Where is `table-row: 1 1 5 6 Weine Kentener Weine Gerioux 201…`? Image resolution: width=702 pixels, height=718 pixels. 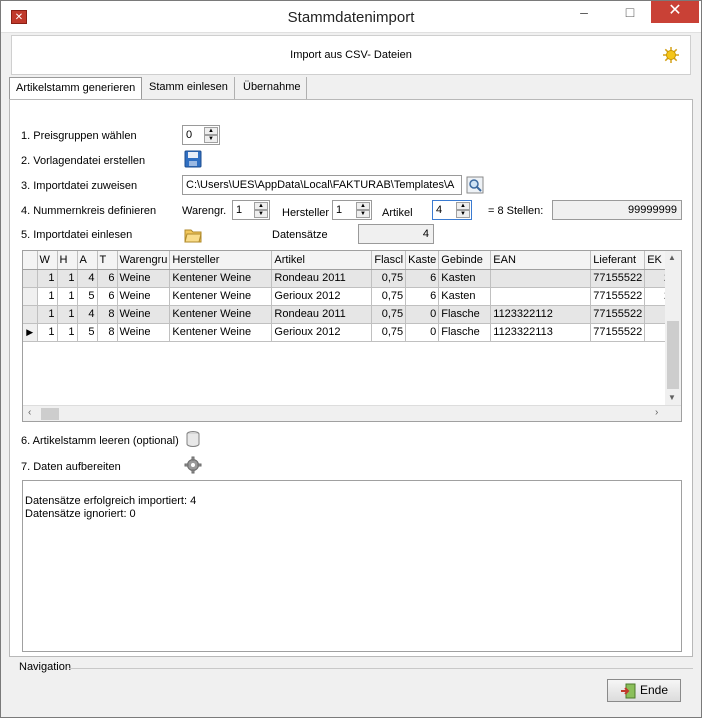 table-row: 1 1 5 6 Weine Kentener Weine Gerioux 201… is located at coordinates (351, 296).